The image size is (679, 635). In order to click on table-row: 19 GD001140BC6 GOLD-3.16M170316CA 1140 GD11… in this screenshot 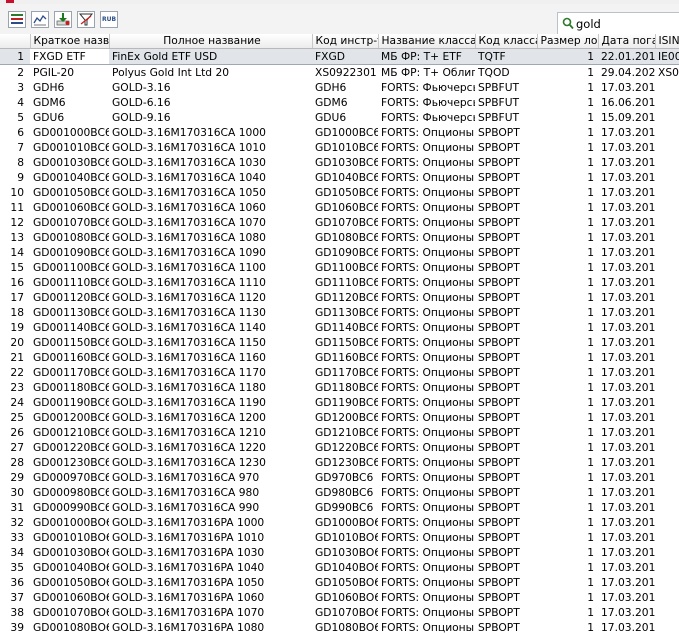, I will do `click(339, 327)`.